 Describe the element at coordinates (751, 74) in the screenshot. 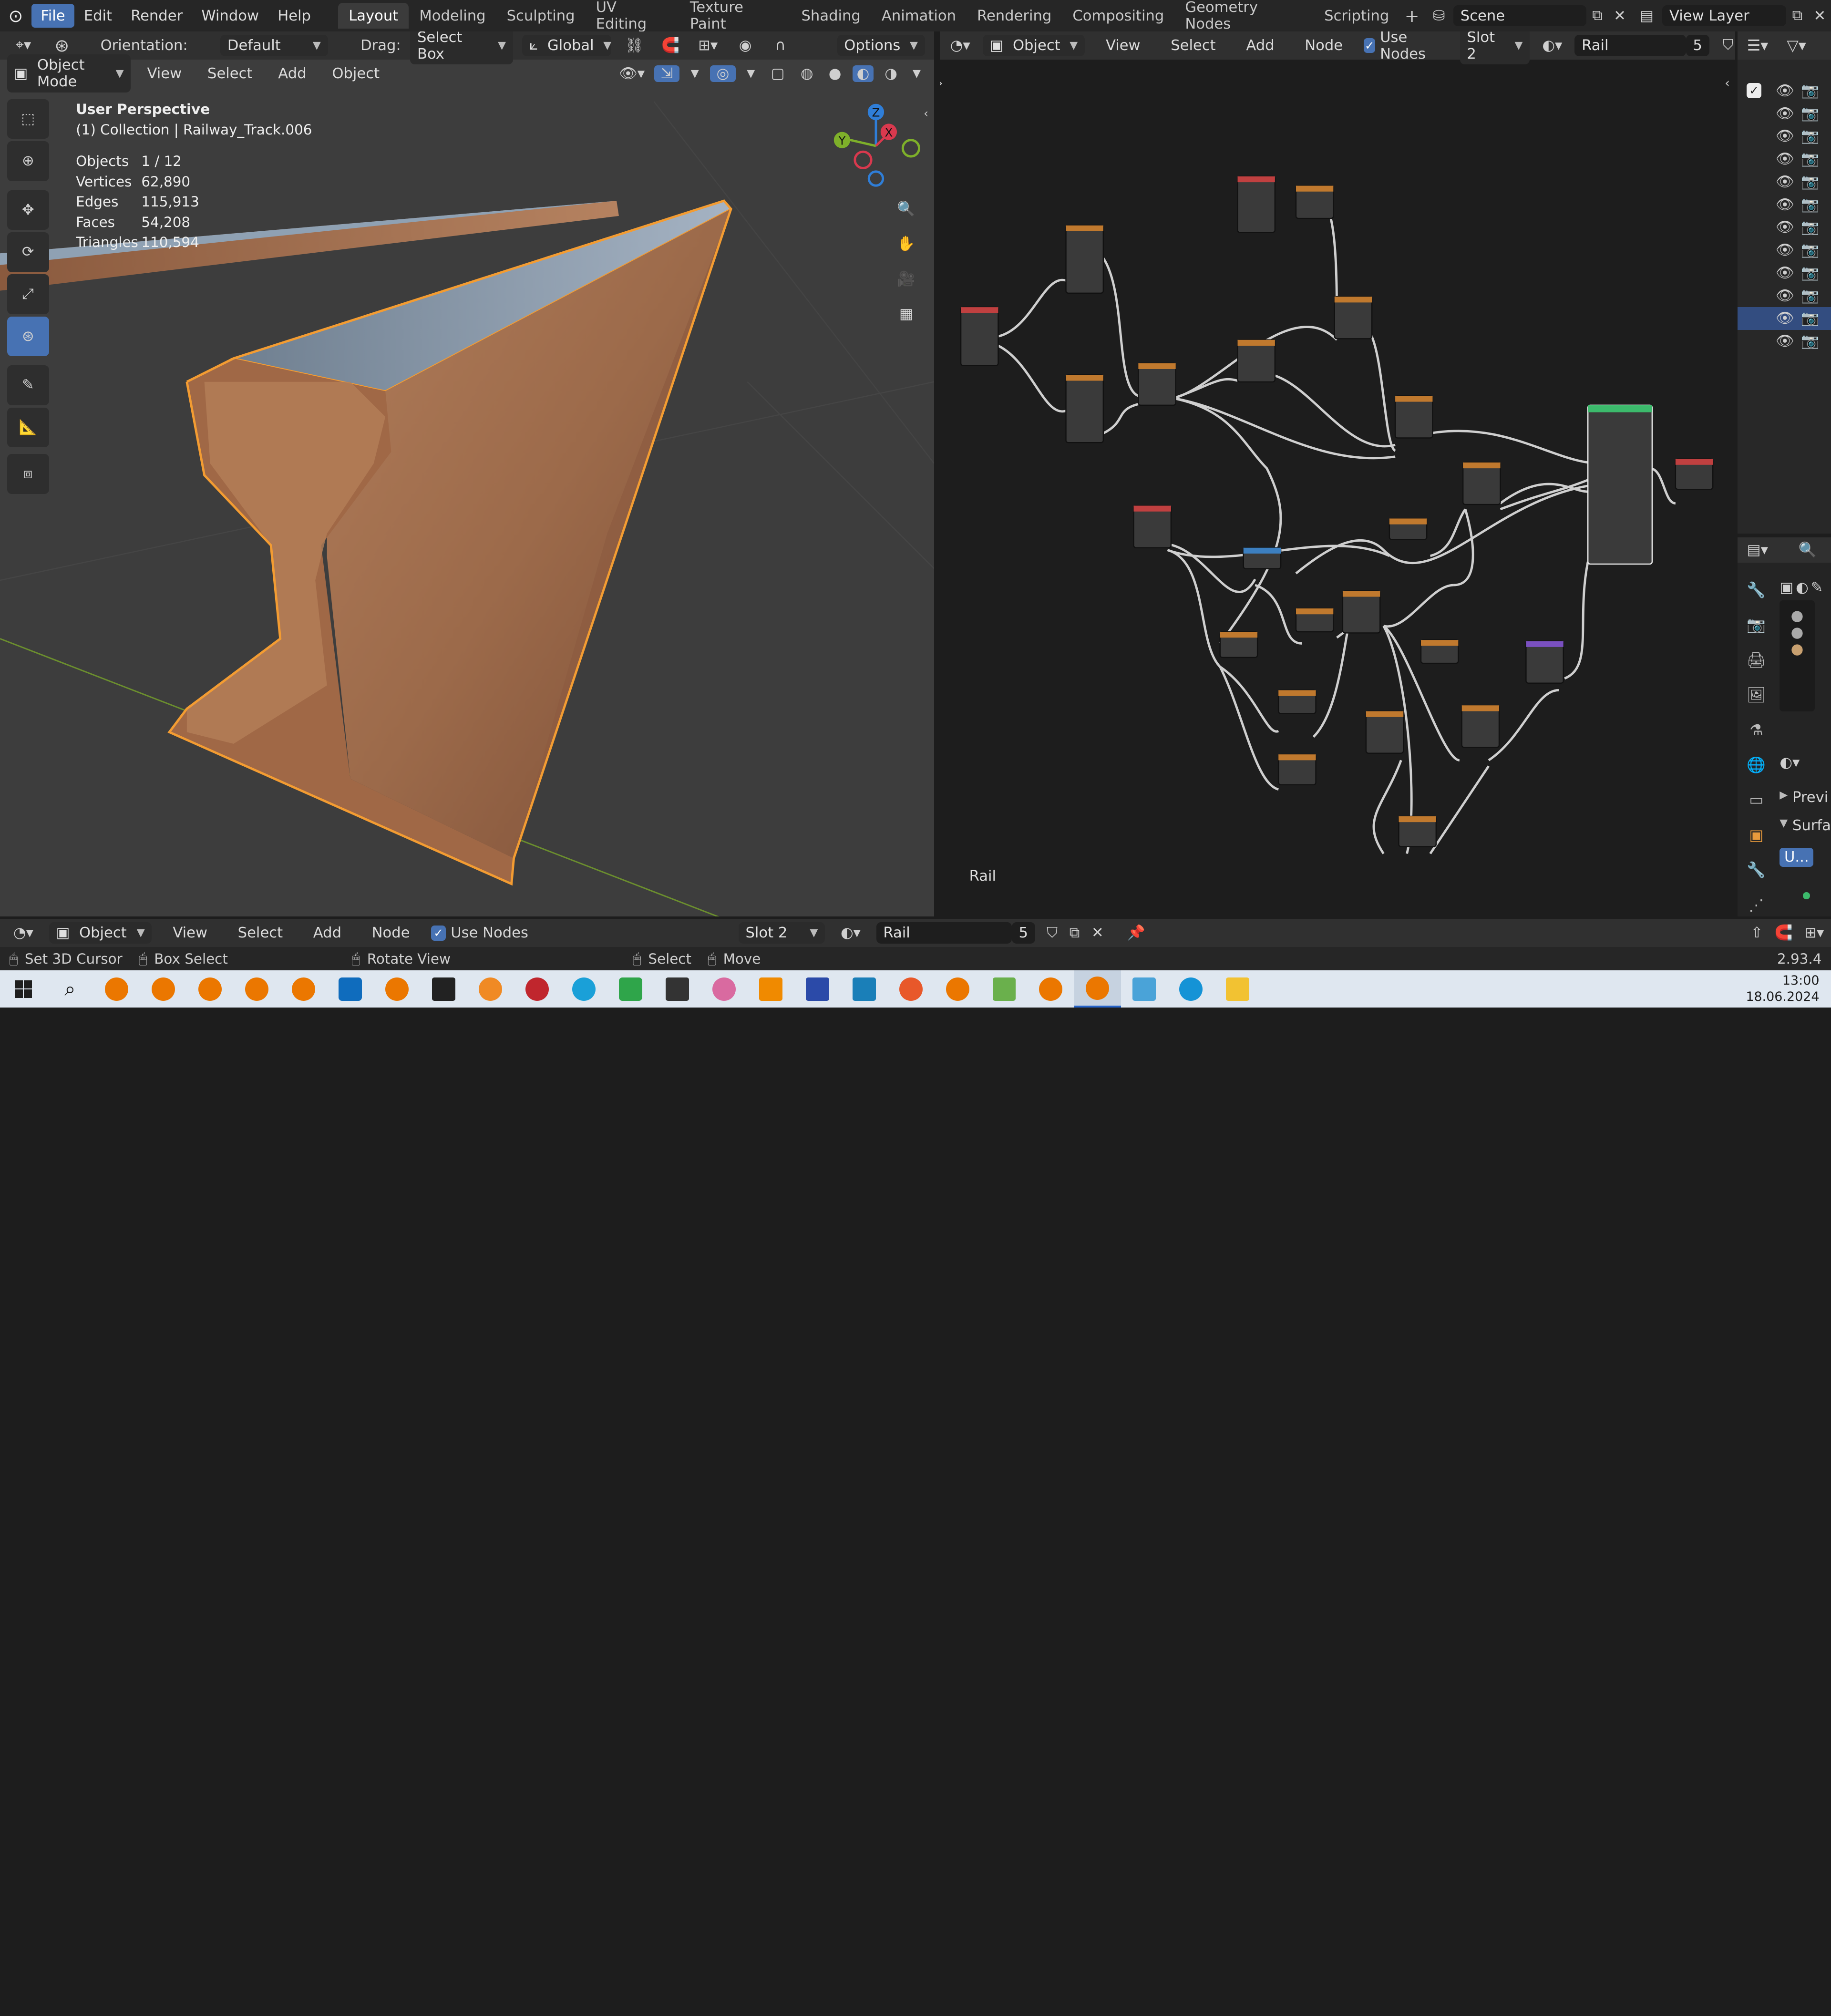

I see `overlay-dropdown-icon: ▼` at that location.